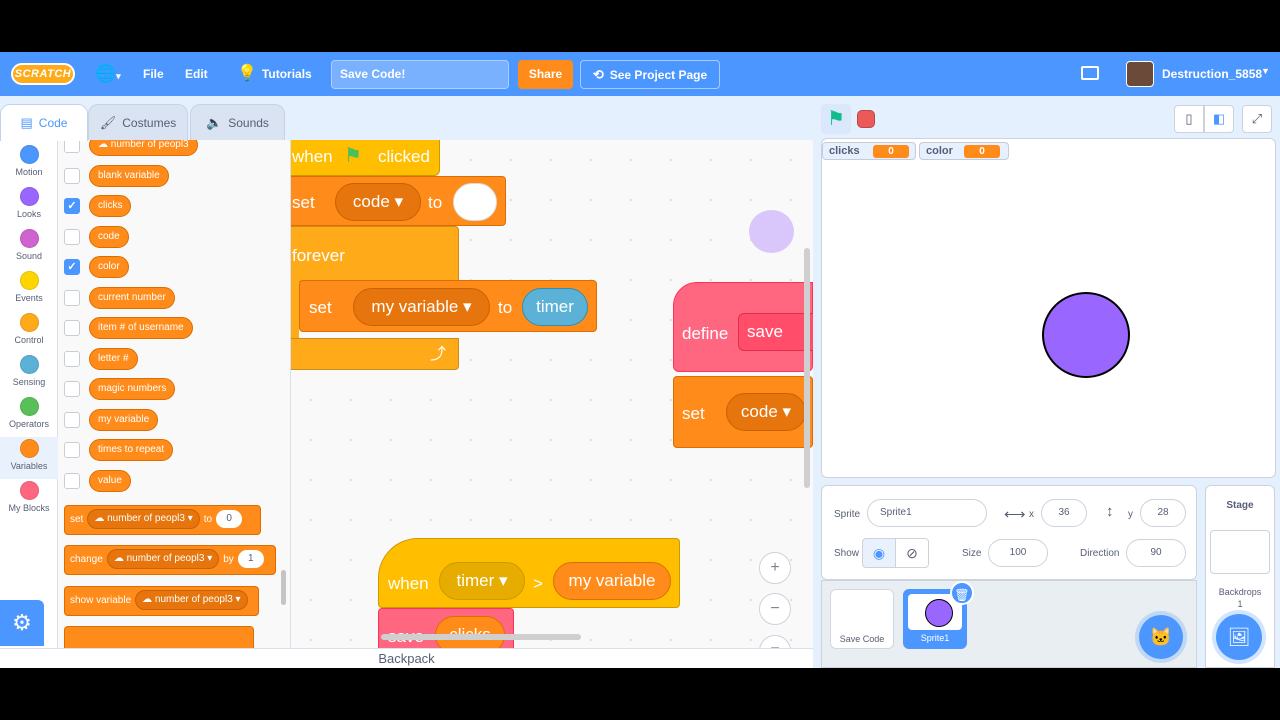 The image size is (1280, 720). What do you see at coordinates (43, 74) in the screenshot?
I see `scratch-logo: SCRATCH` at bounding box center [43, 74].